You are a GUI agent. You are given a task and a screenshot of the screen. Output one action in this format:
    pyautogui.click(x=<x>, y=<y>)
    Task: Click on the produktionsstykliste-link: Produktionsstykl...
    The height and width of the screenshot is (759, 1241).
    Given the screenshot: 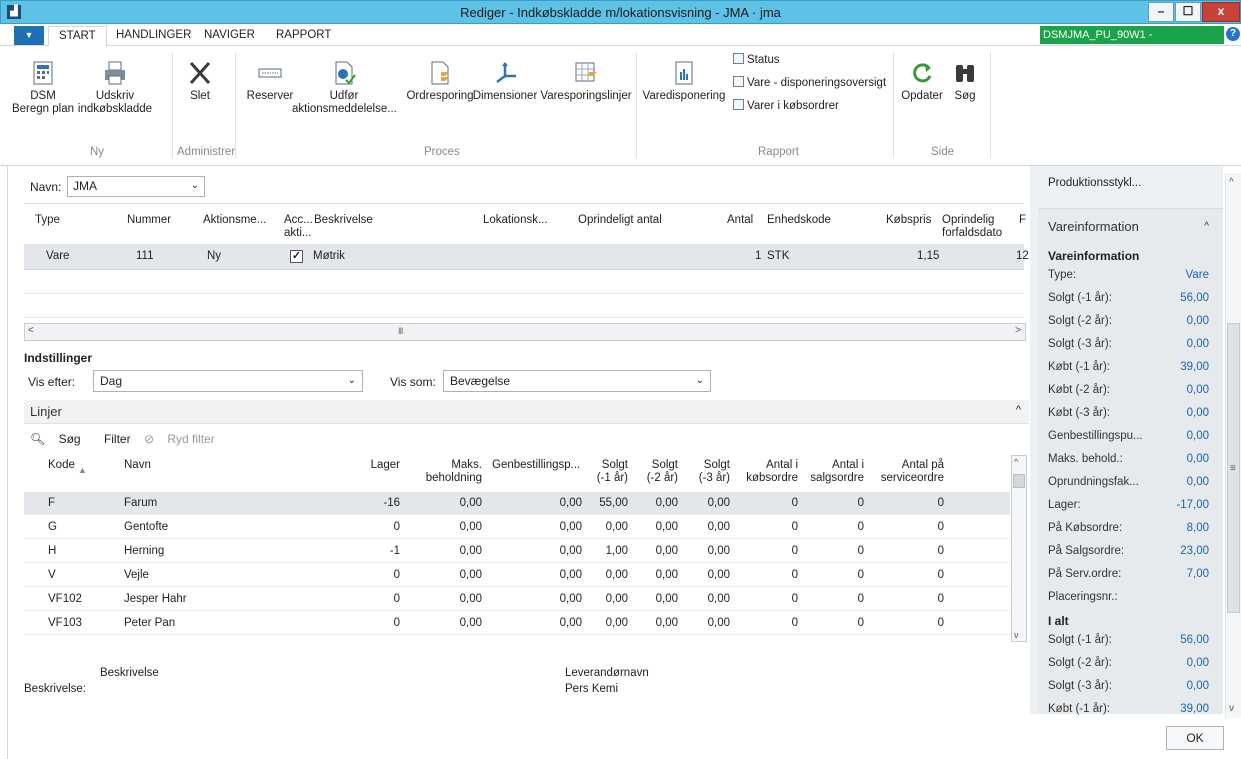 What is the action you would take?
    pyautogui.click(x=1094, y=183)
    